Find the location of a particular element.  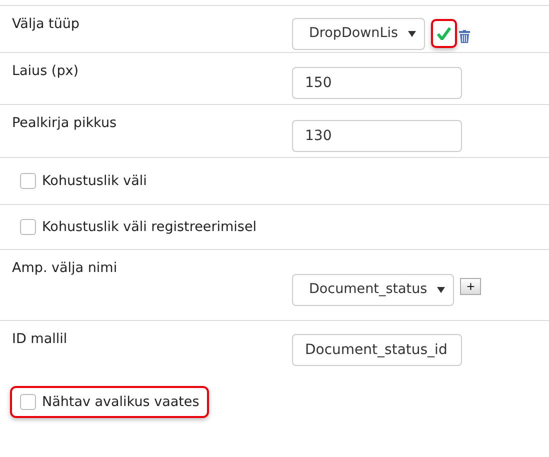

field-label: Amp. välja nimi is located at coordinates (64, 268).